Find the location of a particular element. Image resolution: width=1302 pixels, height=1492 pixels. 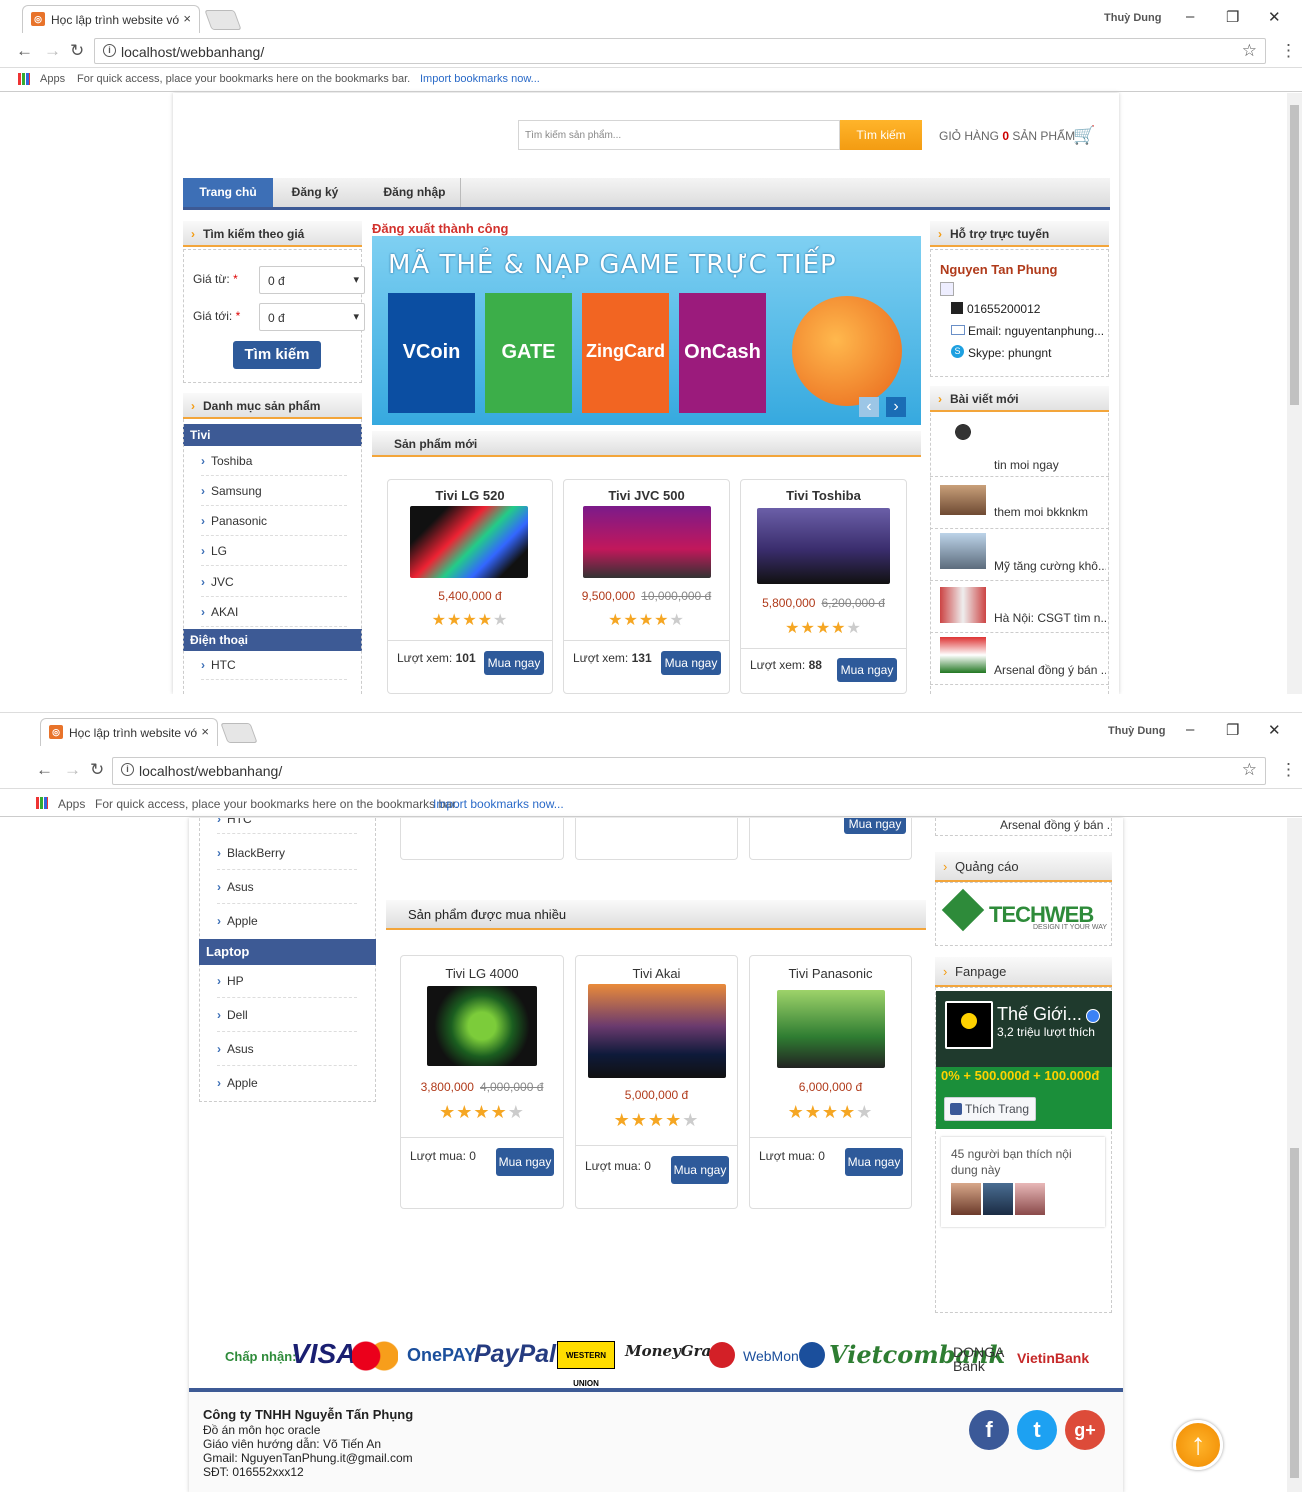

price-search-button: Tìm kiếm is located at coordinates (277, 355).